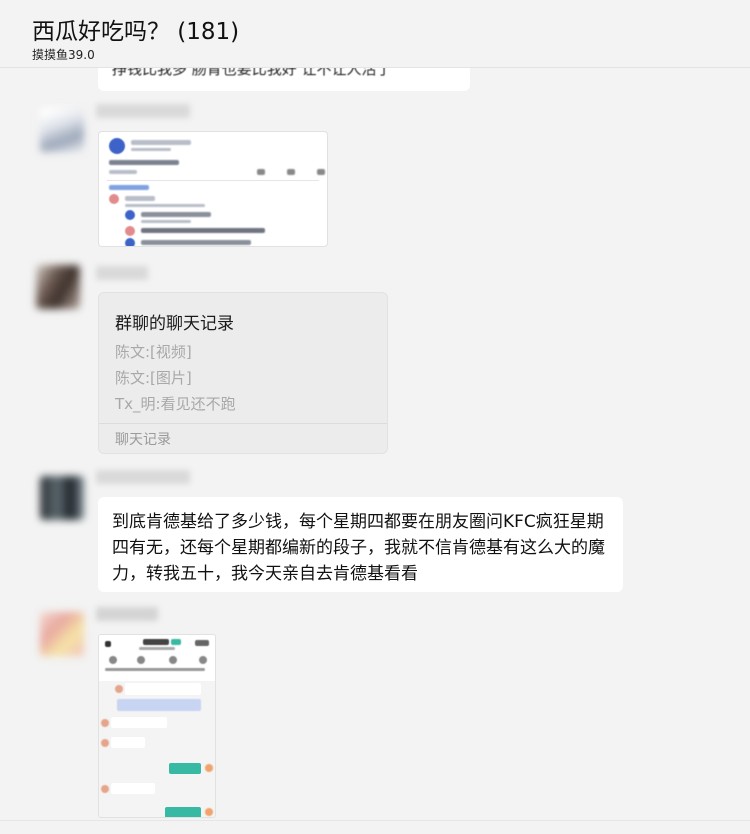 This screenshot has height=834, width=750. What do you see at coordinates (153, 378) in the screenshot?
I see `chat-history-line: 陈文:[图片]` at bounding box center [153, 378].